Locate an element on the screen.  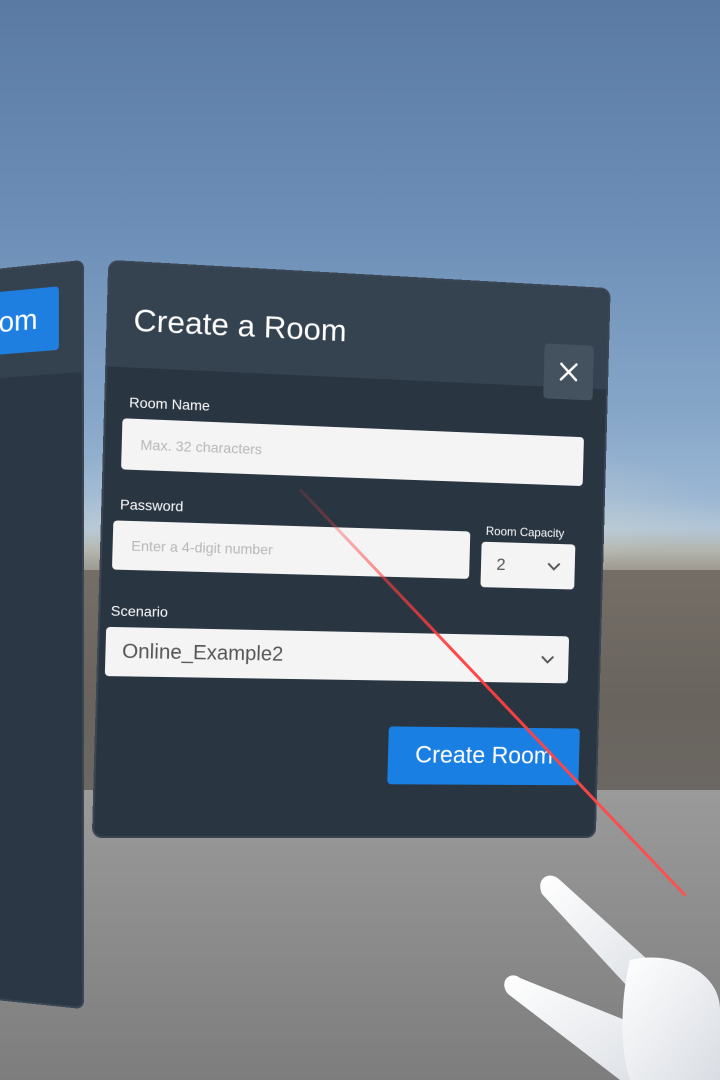
left-panel-button: om is located at coordinates (29, 320).